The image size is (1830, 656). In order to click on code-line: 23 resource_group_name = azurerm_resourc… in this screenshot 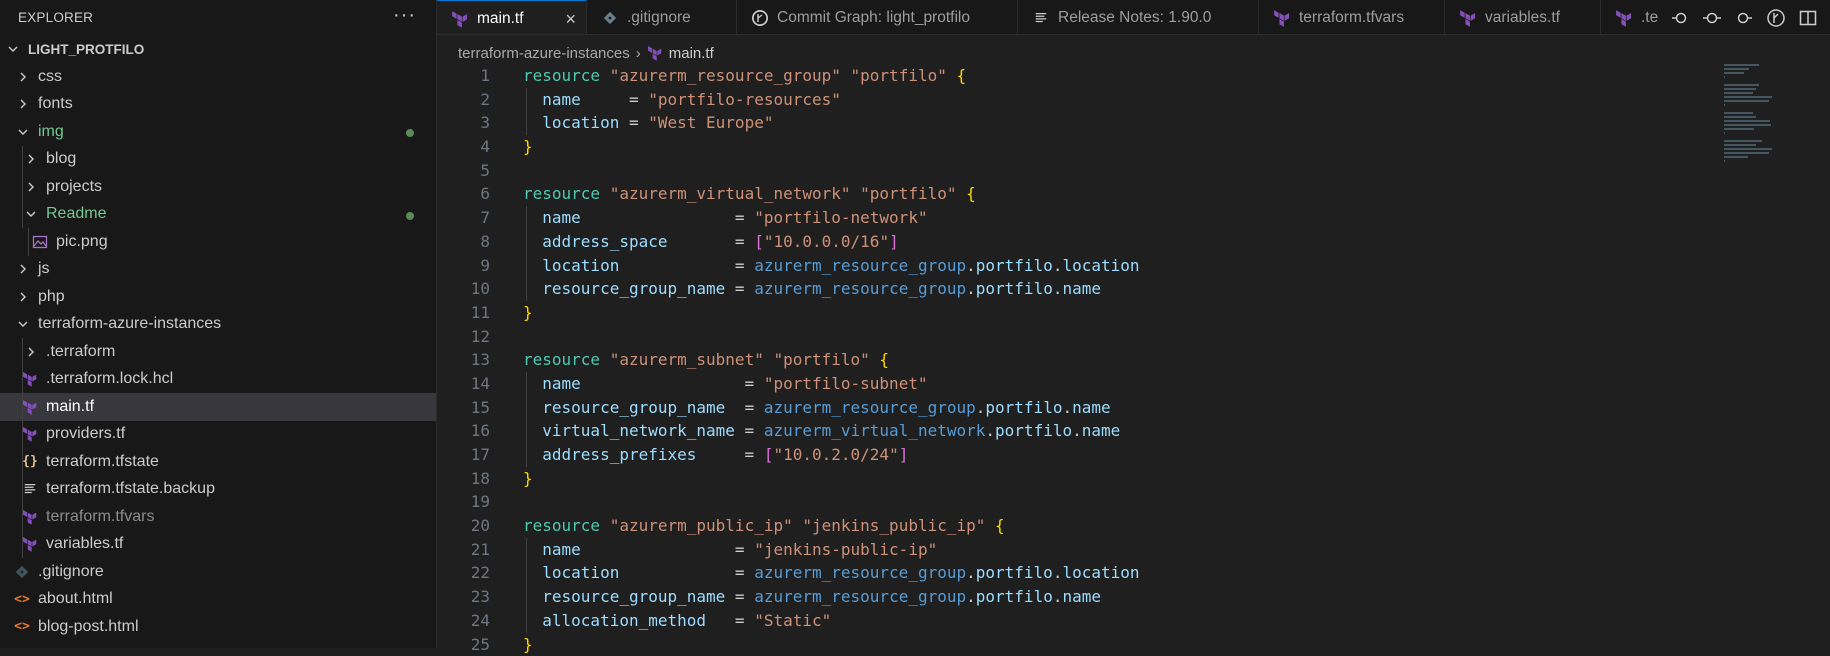, I will do `click(1082, 597)`.